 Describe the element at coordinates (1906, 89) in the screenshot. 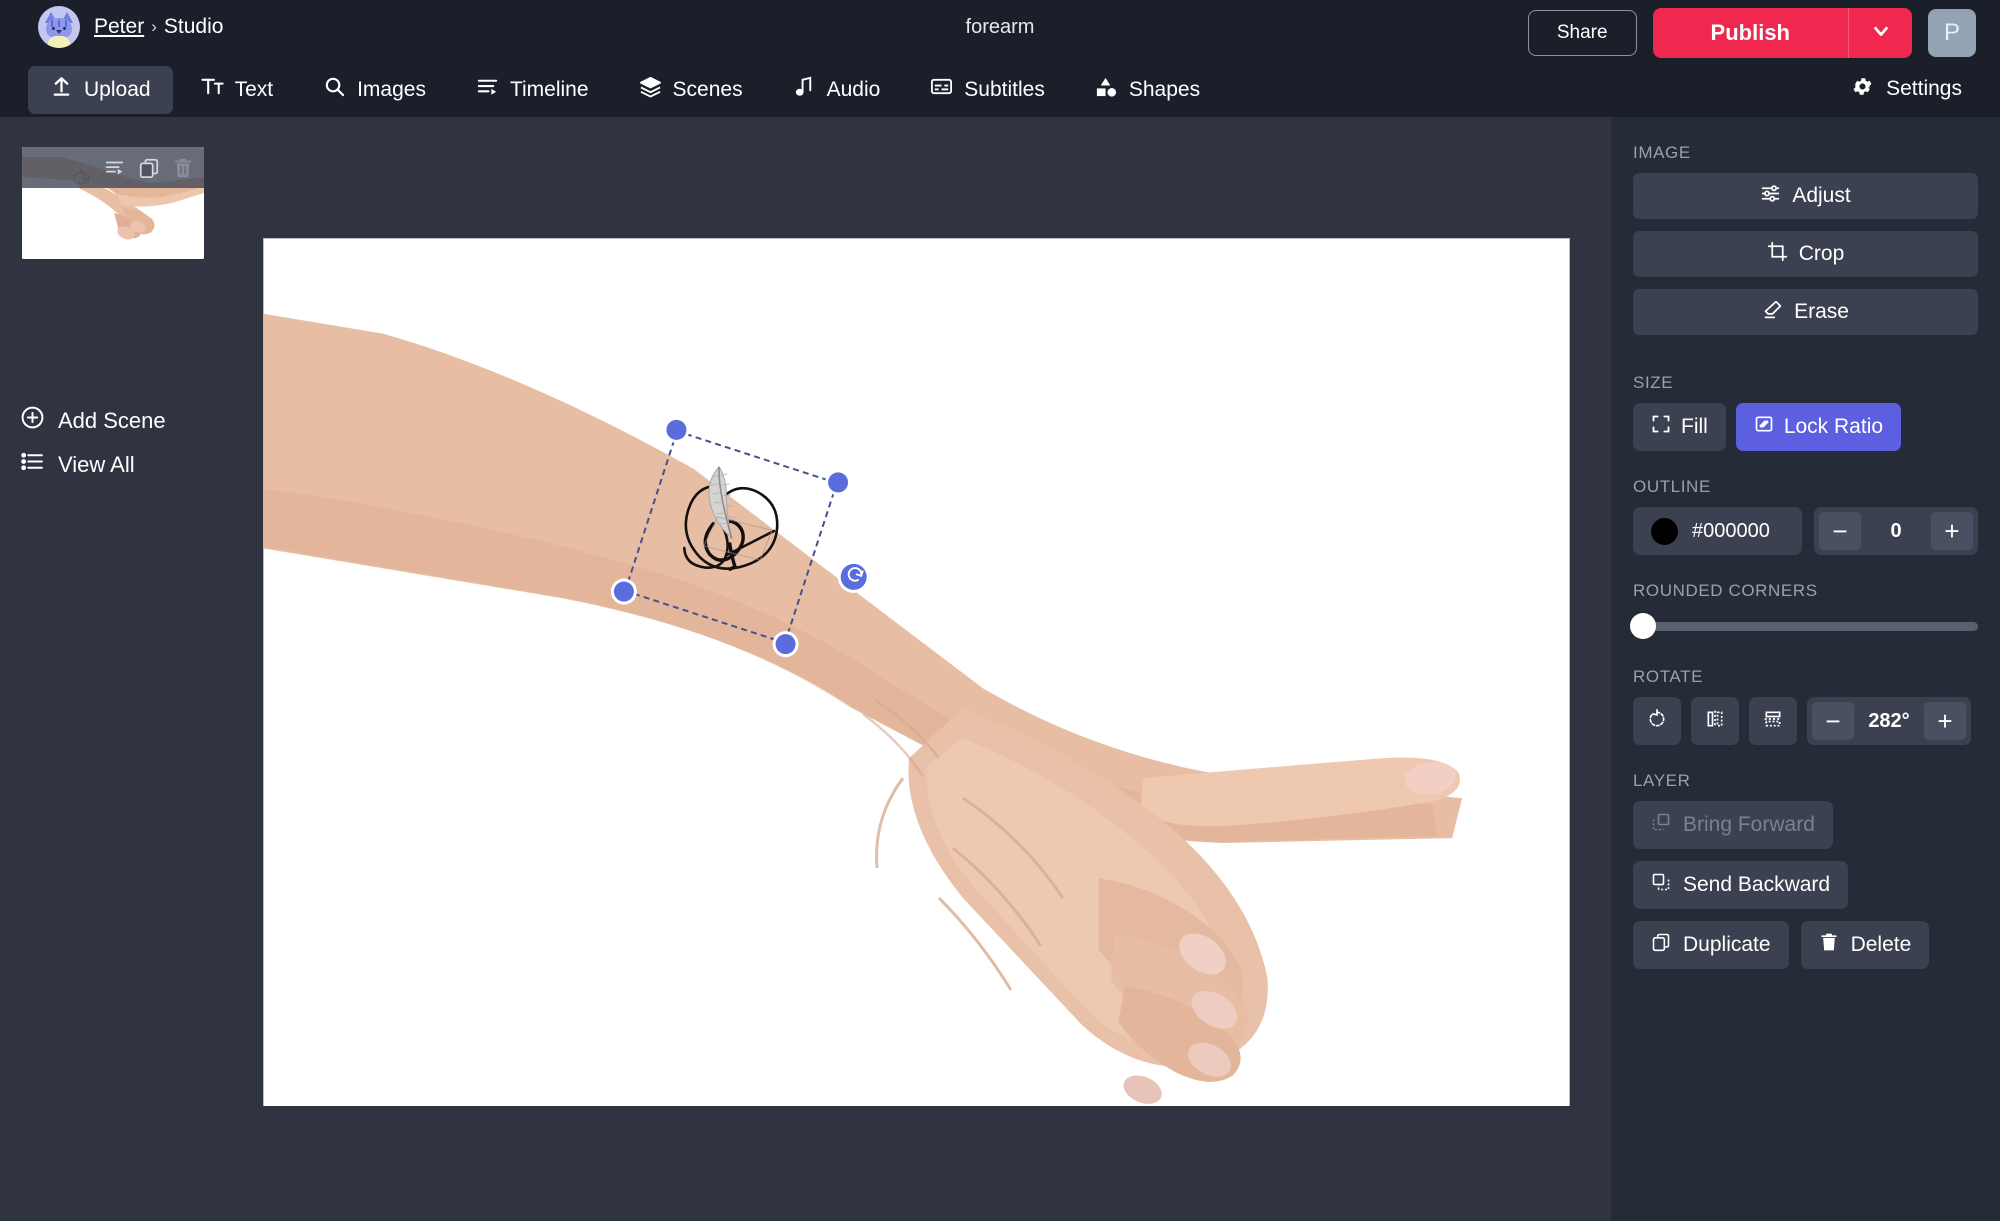

I see `settings-button: Settings` at that location.